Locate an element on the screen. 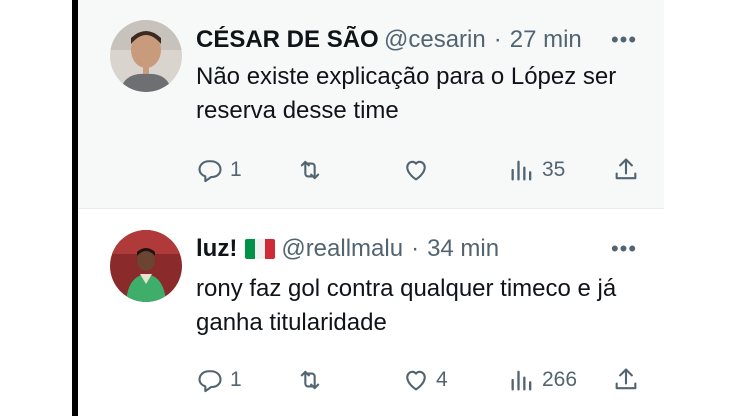 The width and height of the screenshot is (740, 416). author-name: CÉSAR DE SÃO is located at coordinates (287, 40).